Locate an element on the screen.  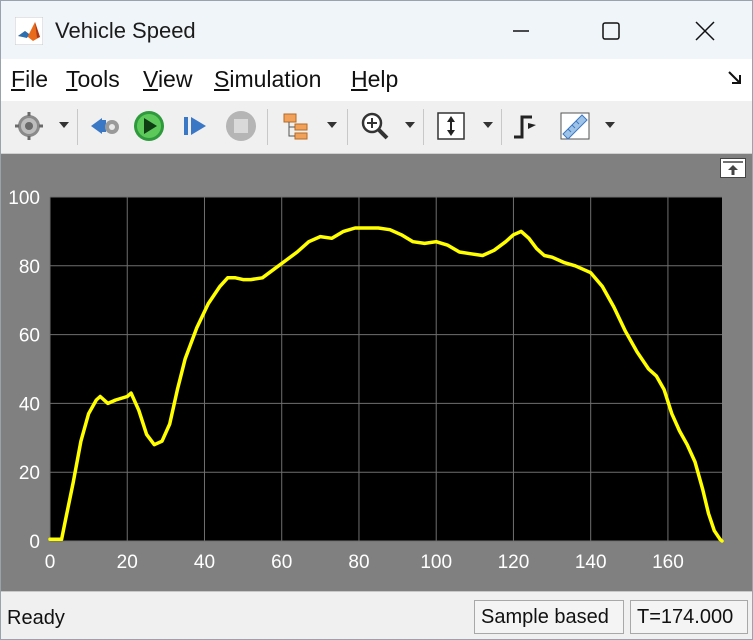
menu-tools: Tools is located at coordinates (93, 79).